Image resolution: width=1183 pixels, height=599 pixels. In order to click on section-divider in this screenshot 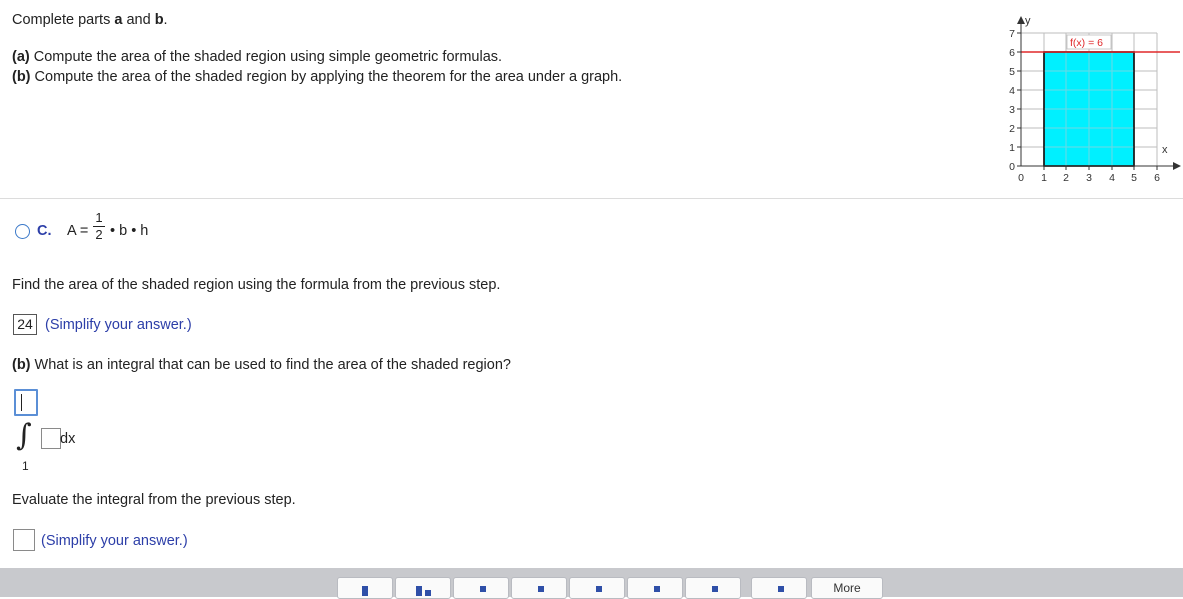, I will do `click(591, 198)`.